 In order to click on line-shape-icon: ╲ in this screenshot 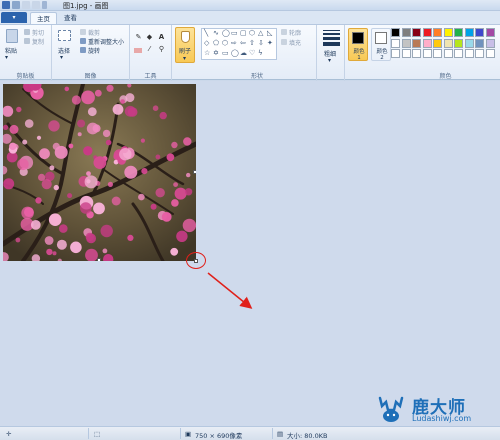, I will do `click(206, 33)`.